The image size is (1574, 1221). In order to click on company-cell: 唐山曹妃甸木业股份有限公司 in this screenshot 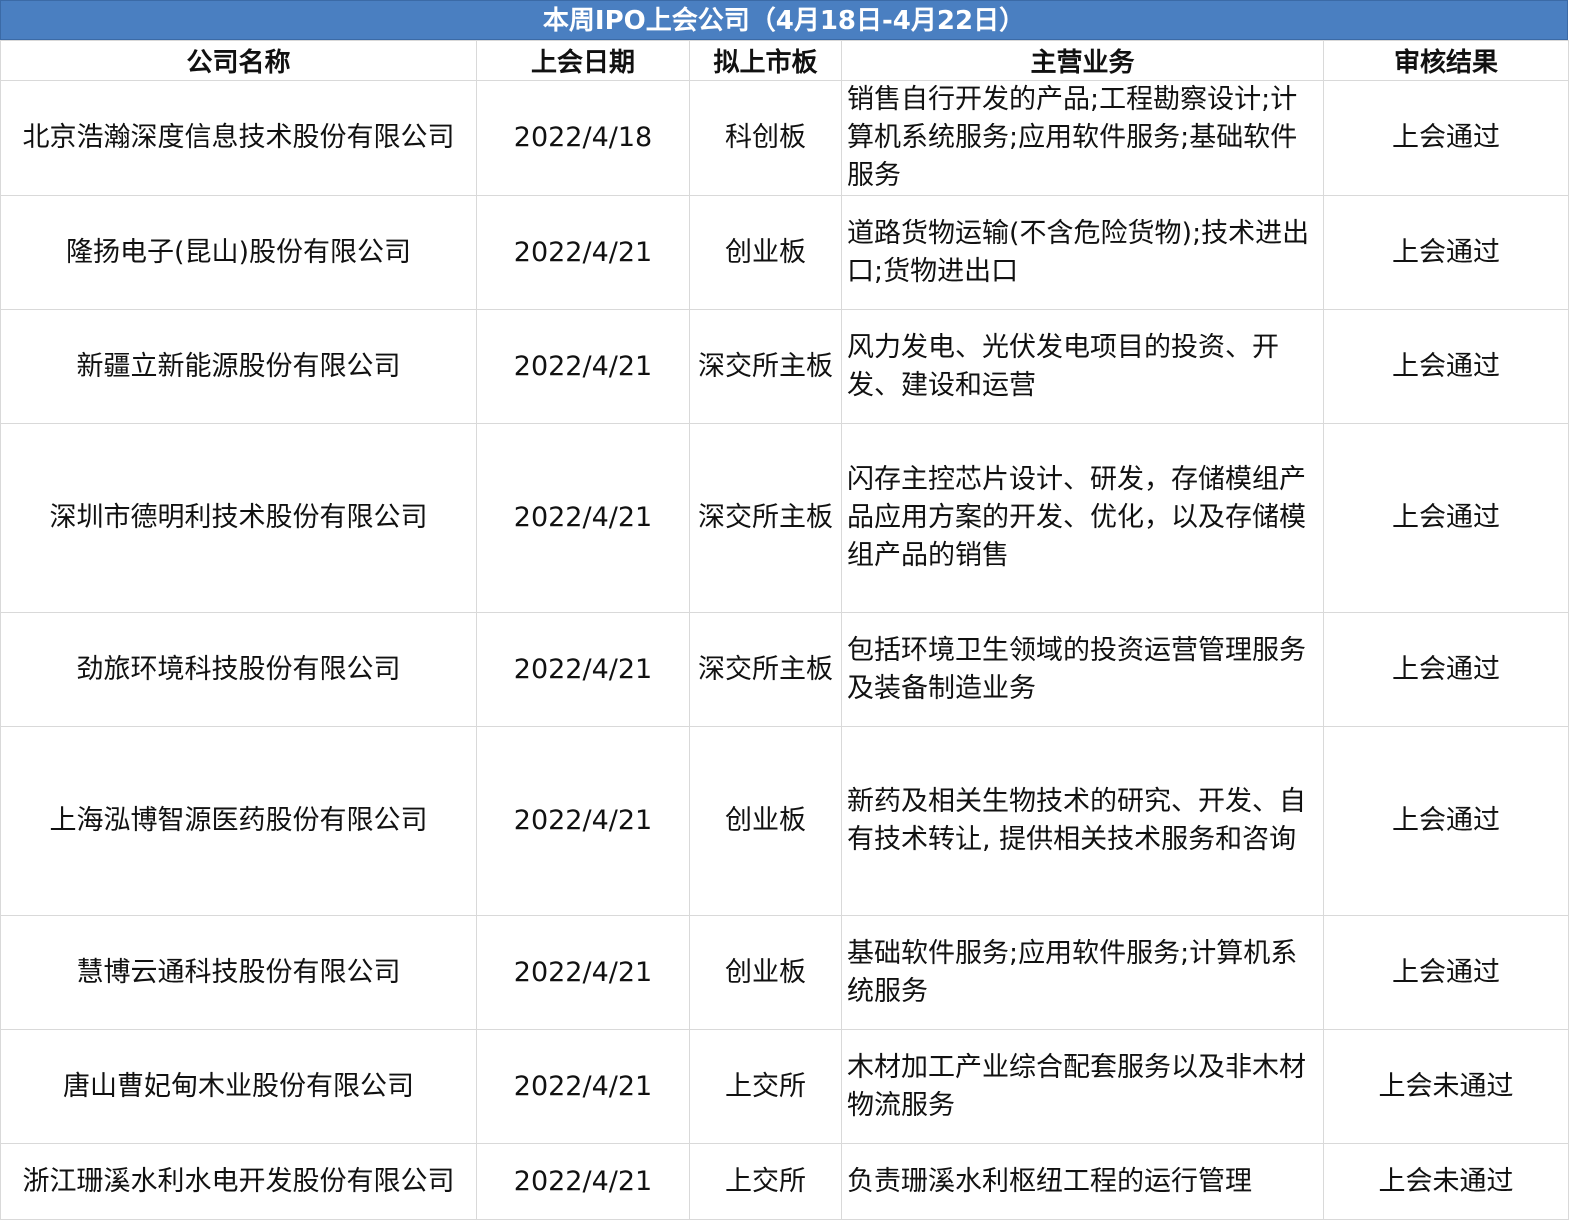, I will do `click(238, 1086)`.